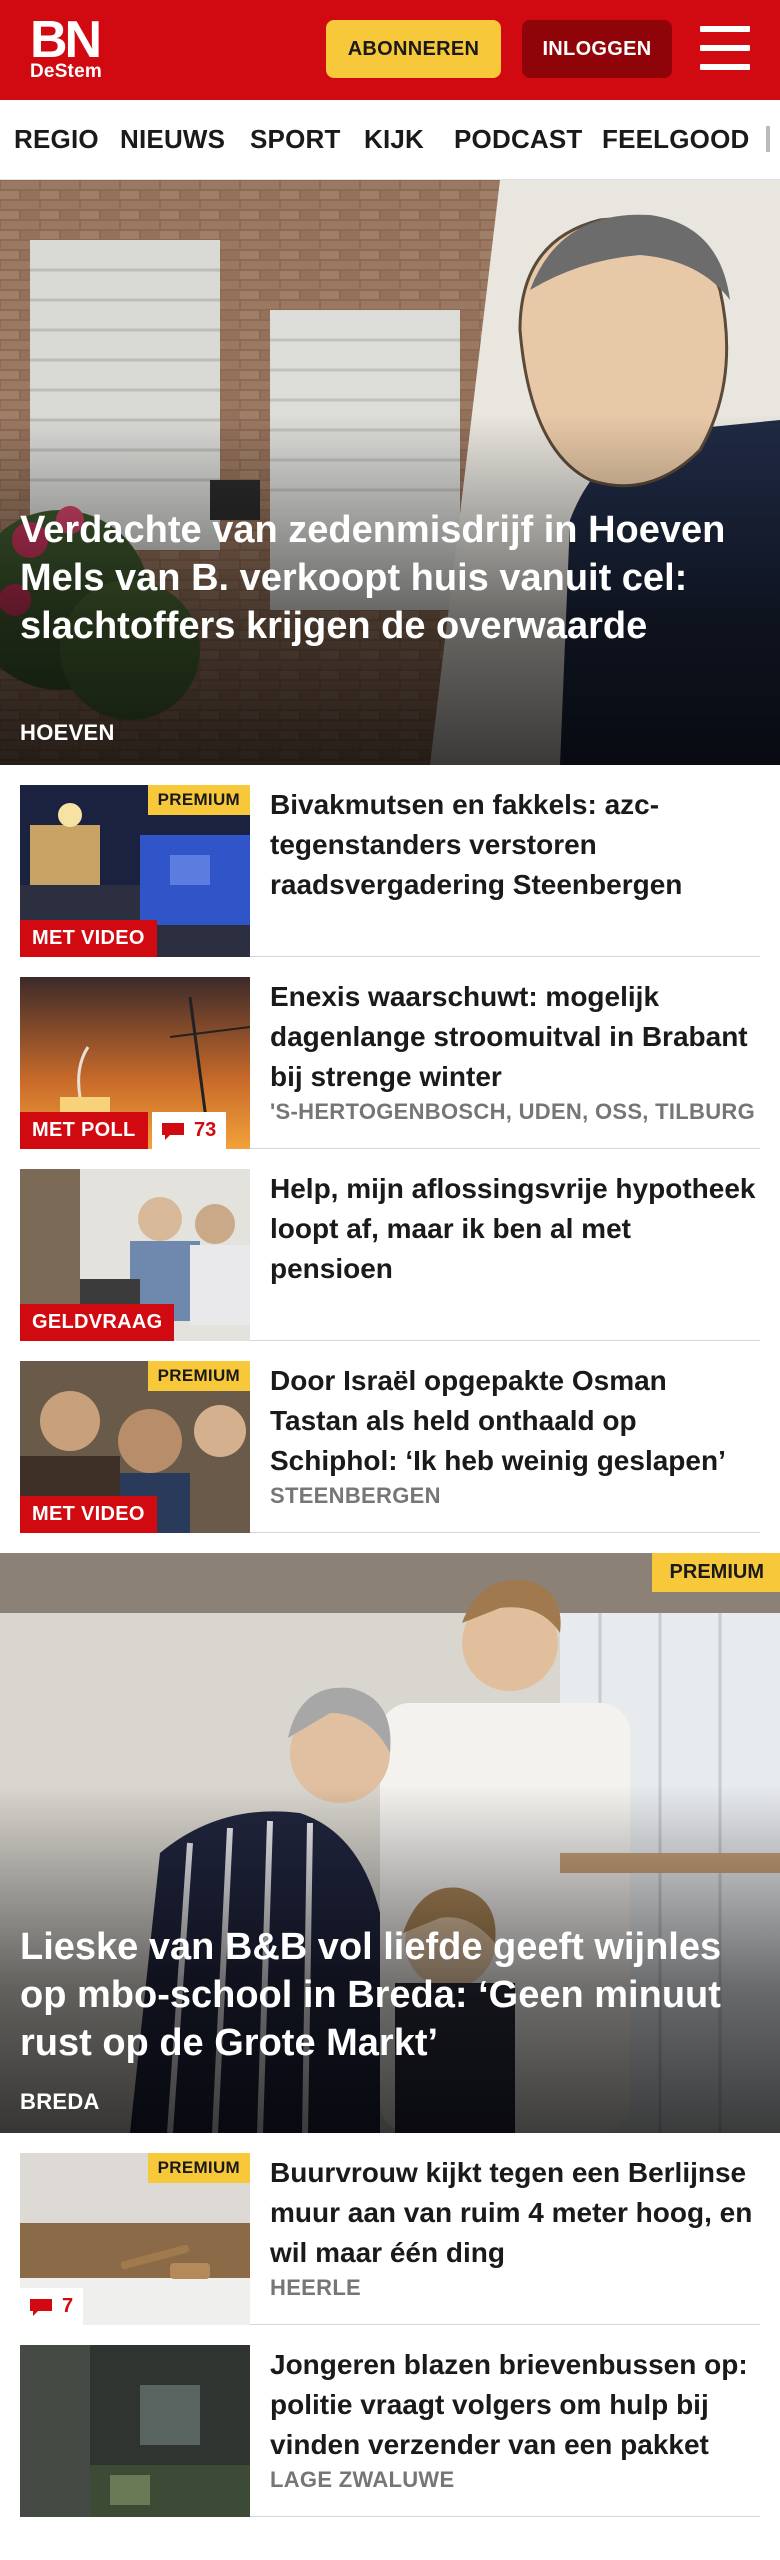 This screenshot has width=780, height=2560. I want to click on top-bar: BN DeStem ABONNEREN INLOGGEN, so click(390, 50).